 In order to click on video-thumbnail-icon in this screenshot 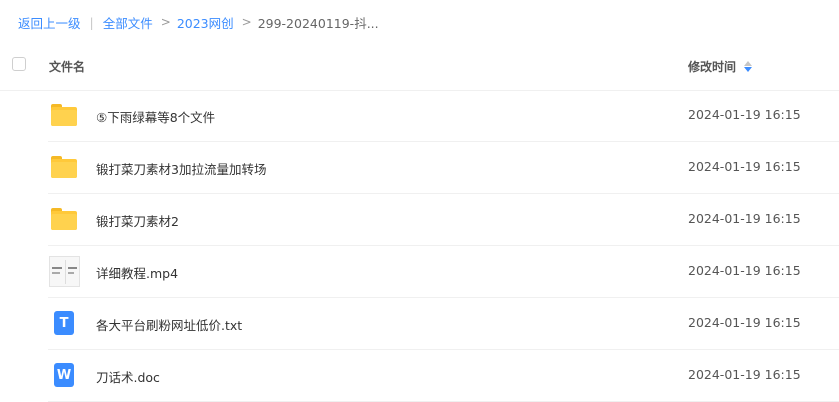, I will do `click(64, 271)`.